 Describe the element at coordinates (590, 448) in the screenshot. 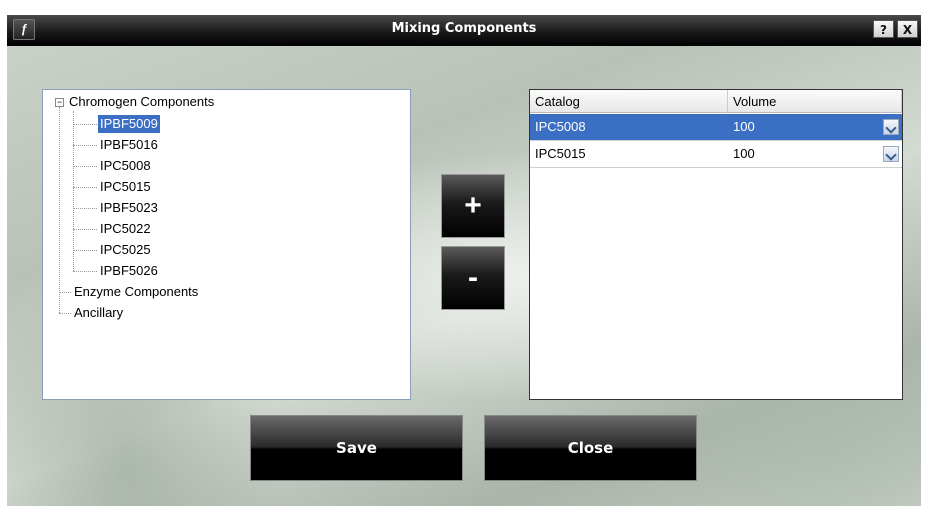

I see `close-button: Close` at that location.